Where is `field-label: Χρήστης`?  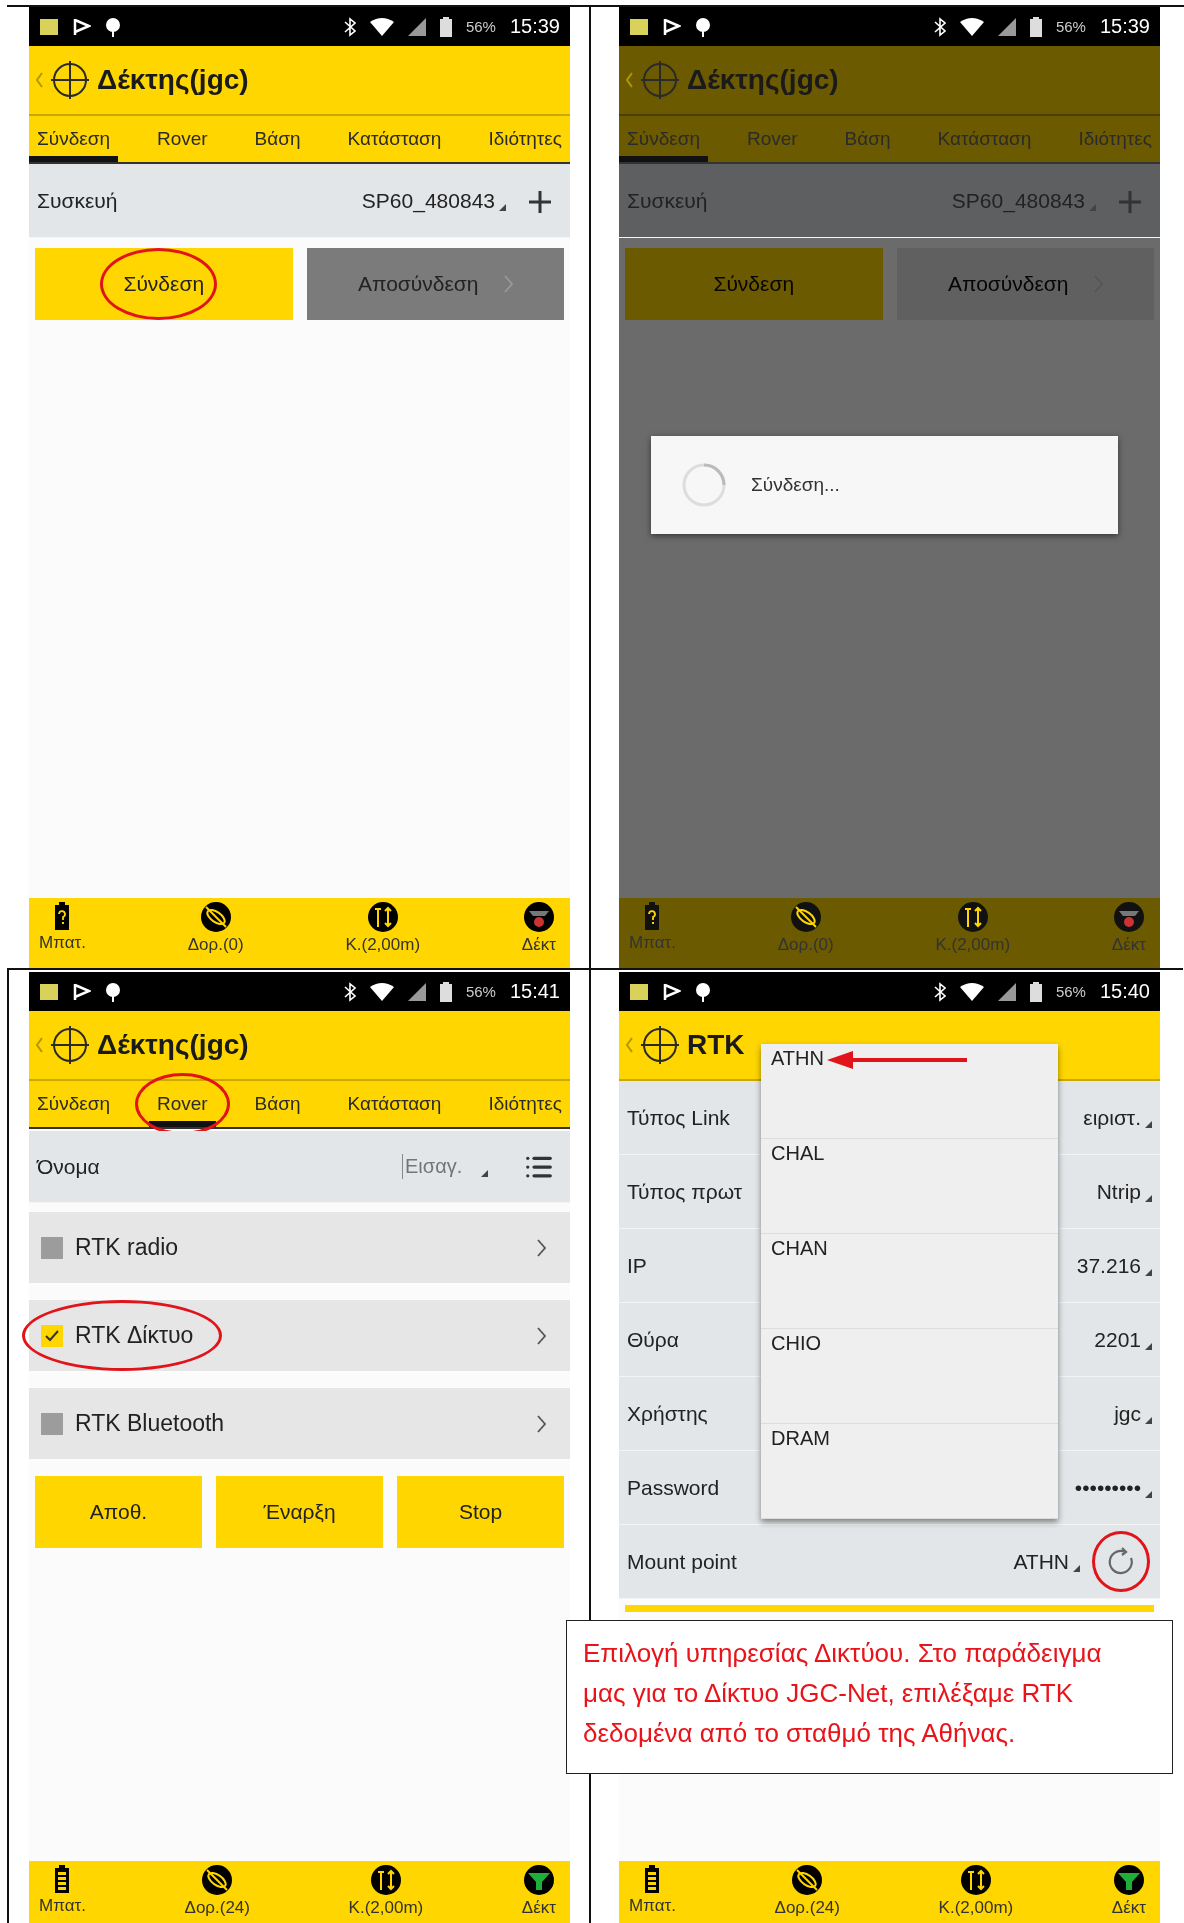 field-label: Χρήστης is located at coordinates (667, 1413).